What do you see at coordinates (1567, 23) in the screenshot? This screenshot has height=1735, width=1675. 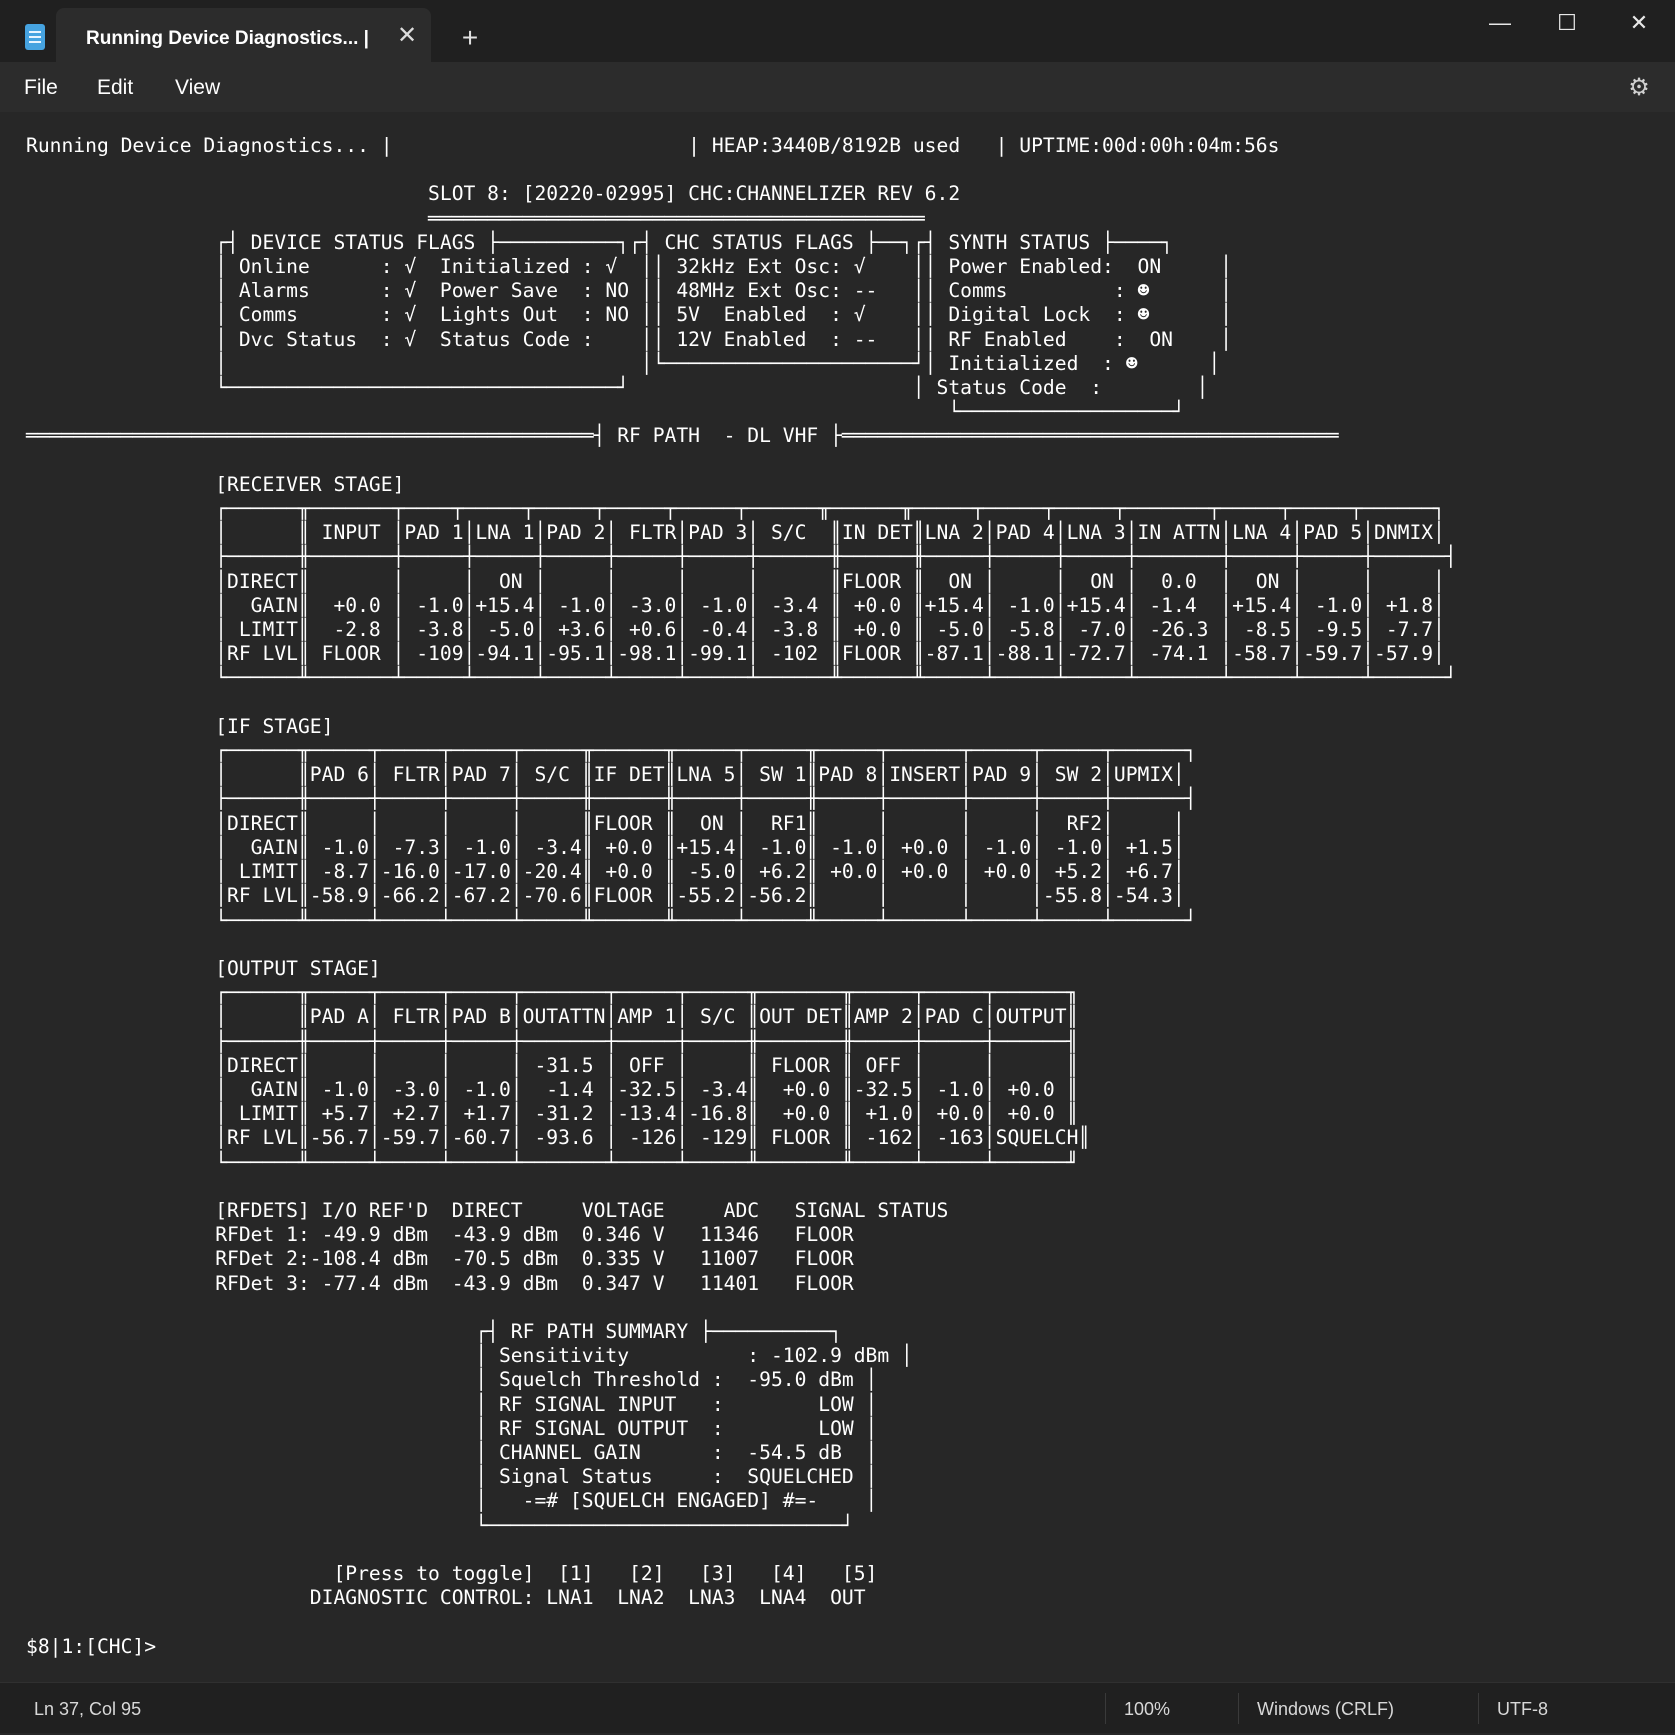 I see `maximize-button: ☐` at bounding box center [1567, 23].